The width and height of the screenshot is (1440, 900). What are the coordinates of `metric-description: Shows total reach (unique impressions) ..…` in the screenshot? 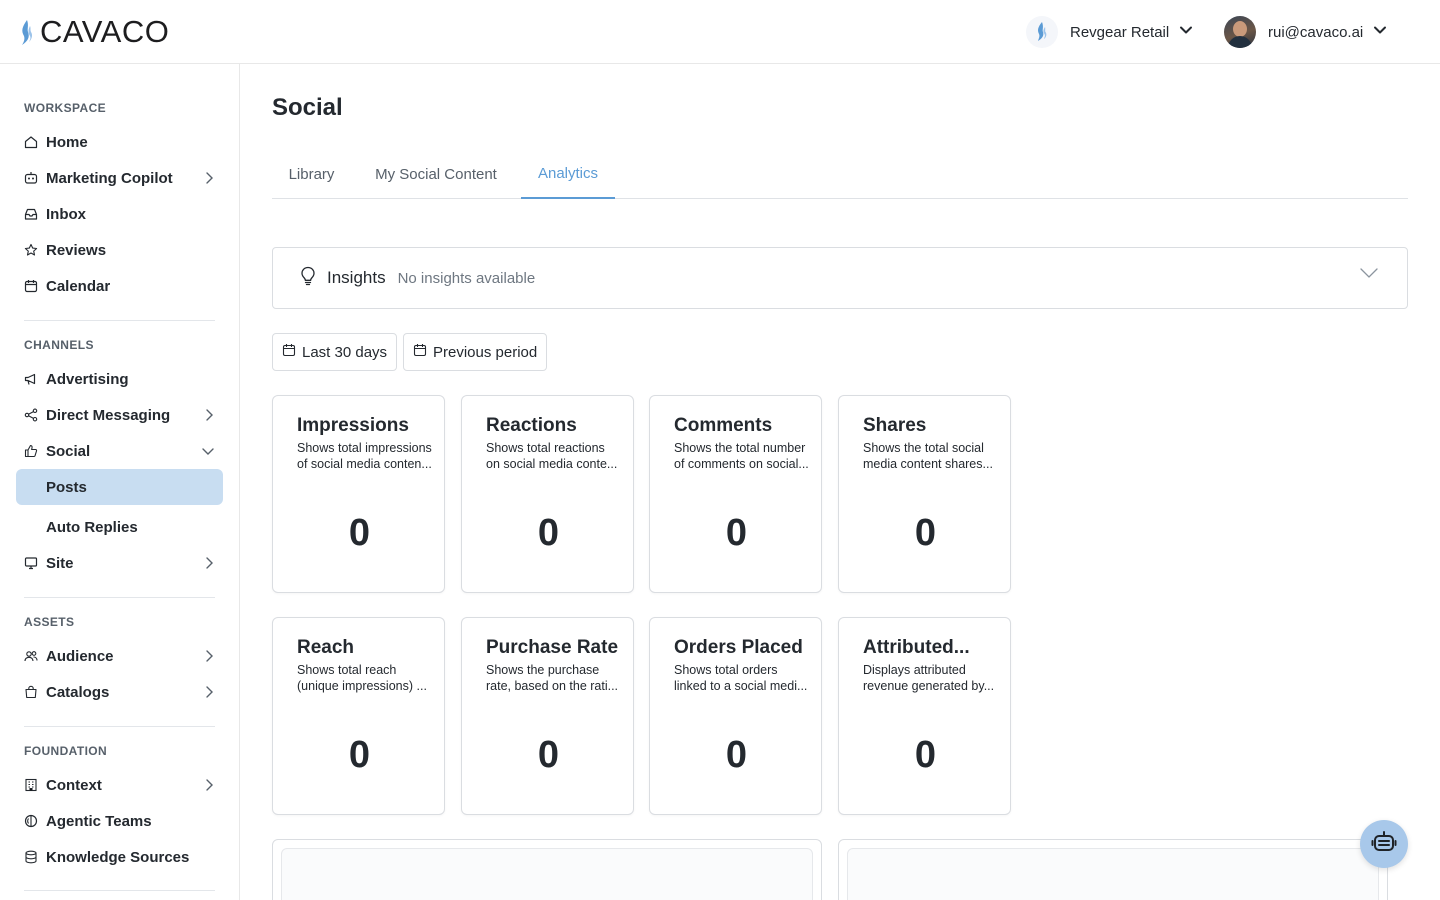 It's located at (362, 678).